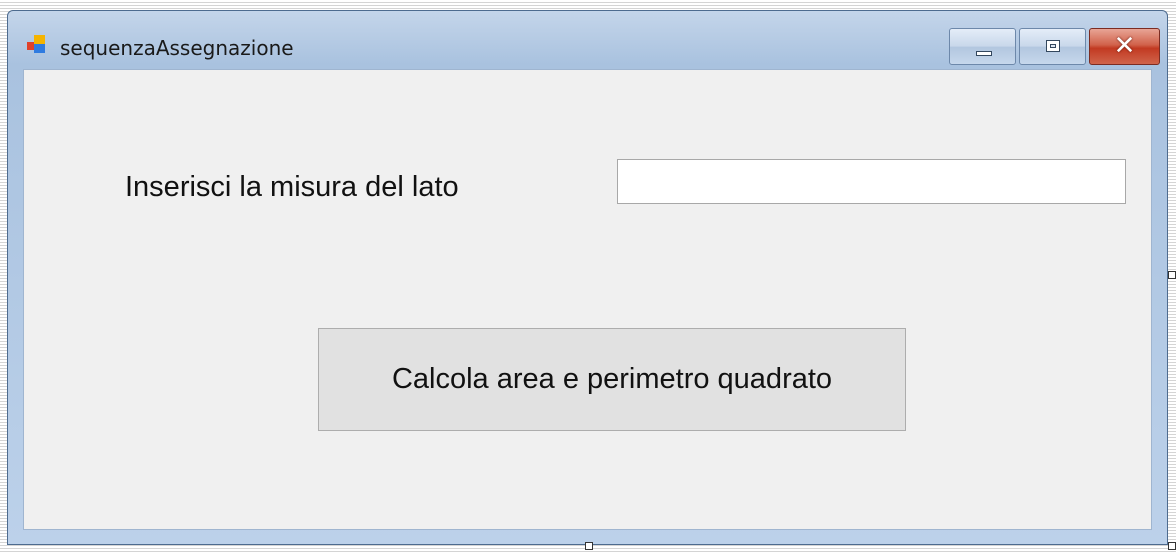  Describe the element at coordinates (612, 379) in the screenshot. I see `calculate-button: Calcola area e perimetro quadrato` at that location.